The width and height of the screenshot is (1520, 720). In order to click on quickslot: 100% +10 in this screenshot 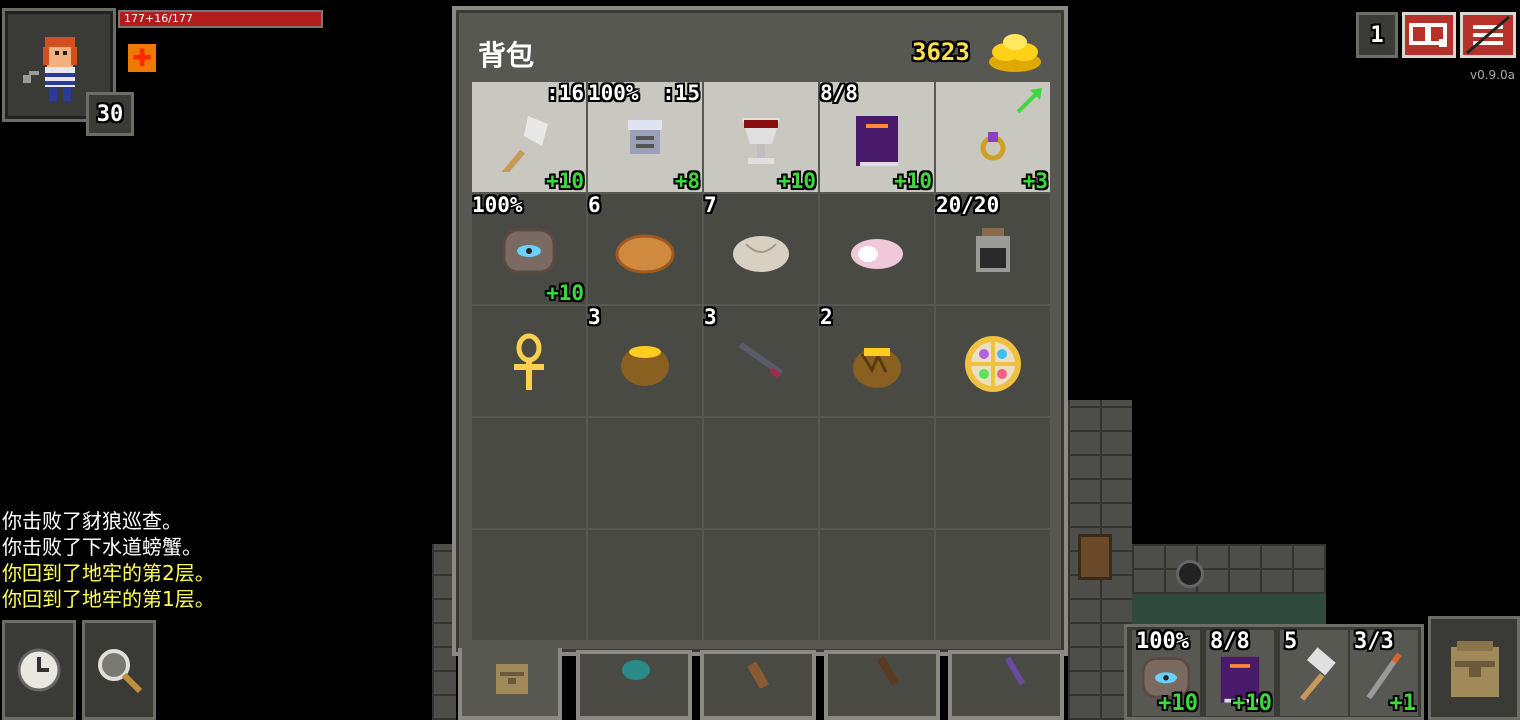, I will do `click(1166, 673)`.